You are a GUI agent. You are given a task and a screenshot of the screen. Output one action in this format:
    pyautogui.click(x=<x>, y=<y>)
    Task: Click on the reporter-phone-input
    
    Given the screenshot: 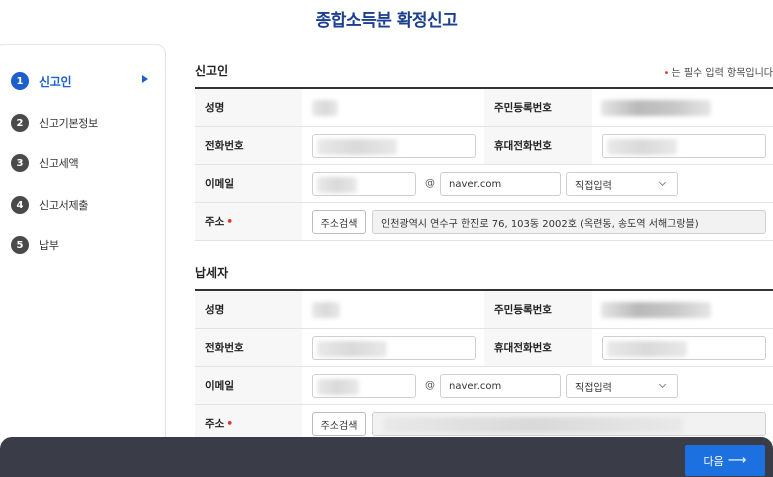 What is the action you would take?
    pyautogui.click(x=394, y=146)
    